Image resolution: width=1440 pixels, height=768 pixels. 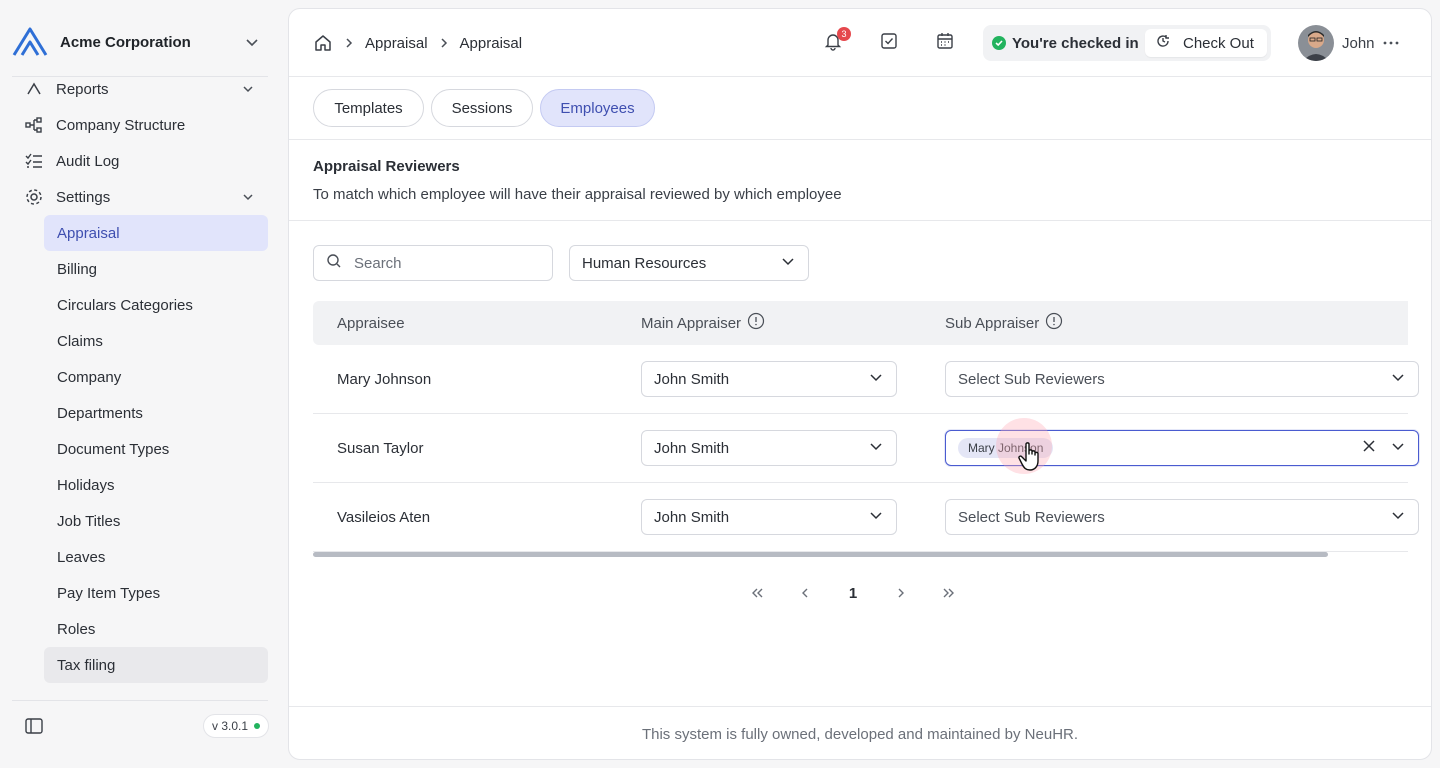 What do you see at coordinates (1006, 448) in the screenshot?
I see `selected-reviewer-chip: Mary Johnson` at bounding box center [1006, 448].